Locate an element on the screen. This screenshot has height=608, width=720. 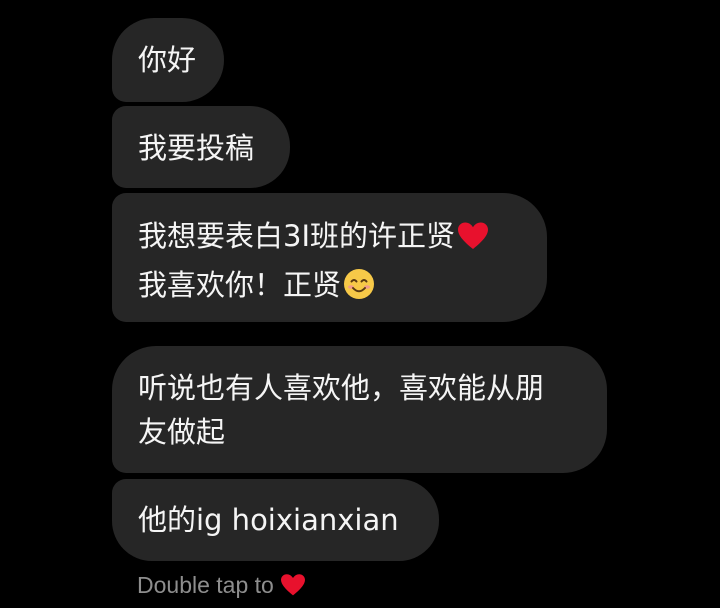
message-text: 你好 is located at coordinates (167, 60).